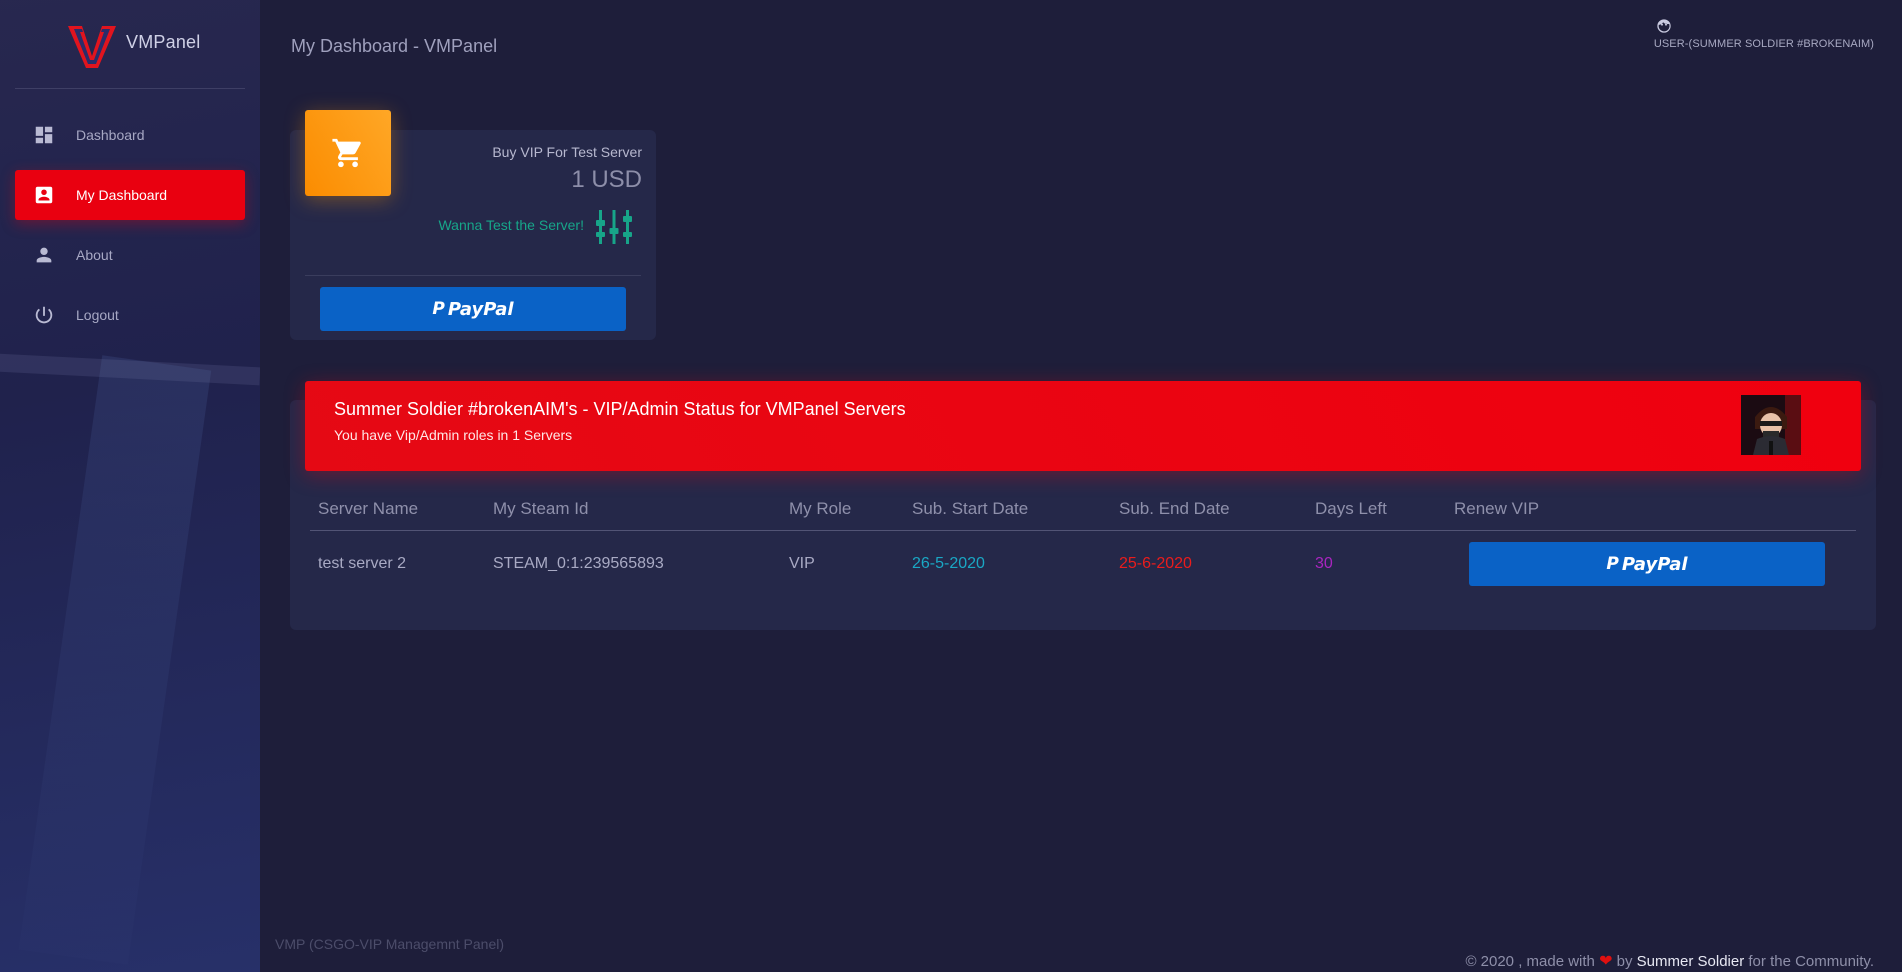 This screenshot has width=1902, height=972. I want to click on page-title: My Dashboard - VMPanel, so click(394, 46).